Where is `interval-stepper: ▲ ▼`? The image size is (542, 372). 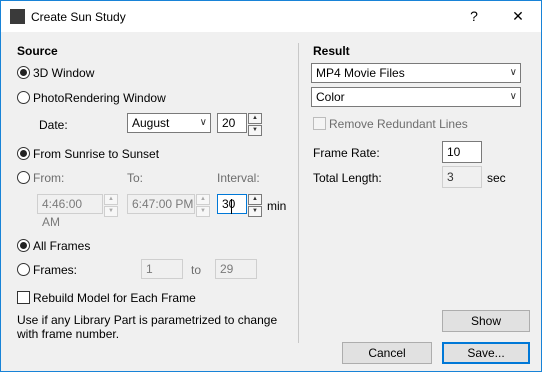
interval-stepper: ▲ ▼ is located at coordinates (255, 205).